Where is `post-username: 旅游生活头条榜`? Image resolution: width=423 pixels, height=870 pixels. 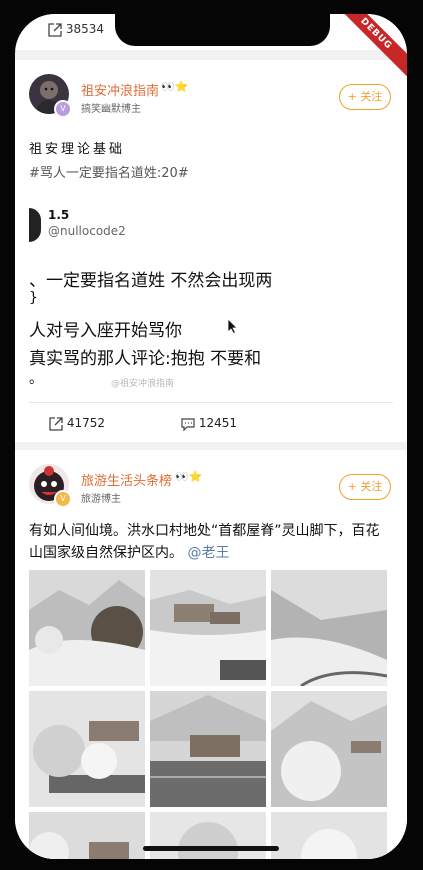 post-username: 旅游生活头条榜 is located at coordinates (126, 479).